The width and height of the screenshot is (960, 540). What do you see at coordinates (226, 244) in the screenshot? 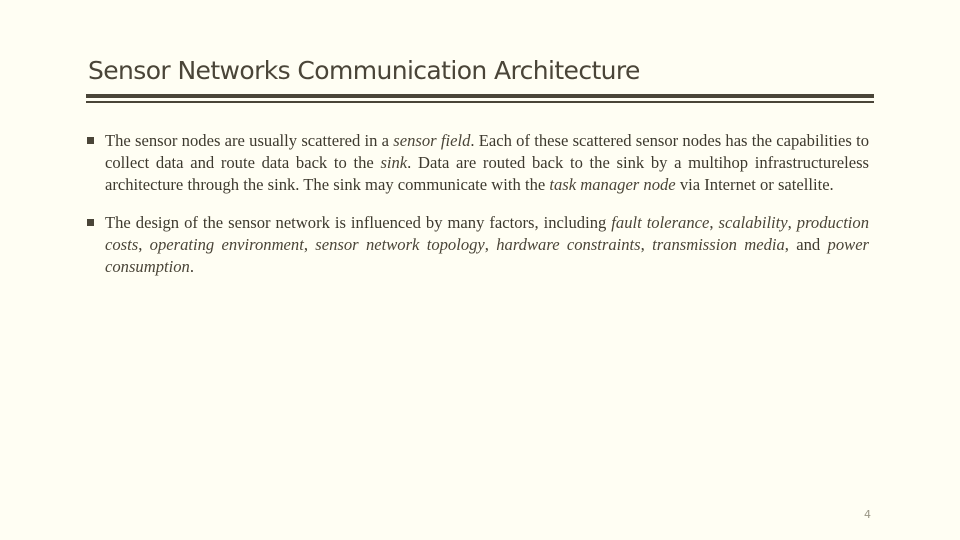
I see `emphasized-term: operating environment` at bounding box center [226, 244].